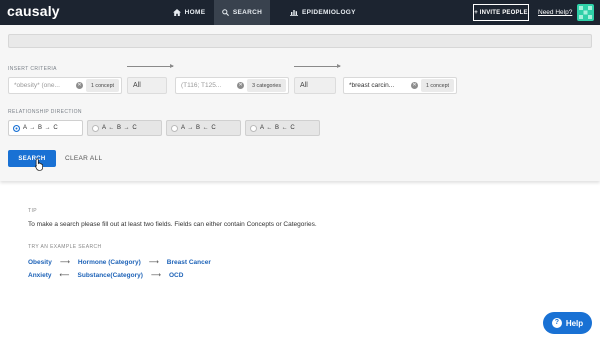 The height and width of the screenshot is (338, 600). I want to click on relationship-direction-label: RELATIONSHIP DIRECTION, so click(45, 112).